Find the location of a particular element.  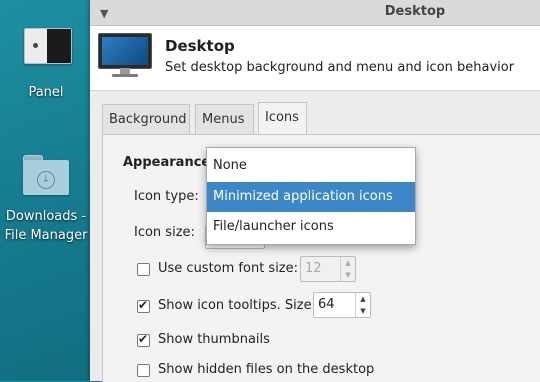

folder-icon: ↓ is located at coordinates (46, 175).